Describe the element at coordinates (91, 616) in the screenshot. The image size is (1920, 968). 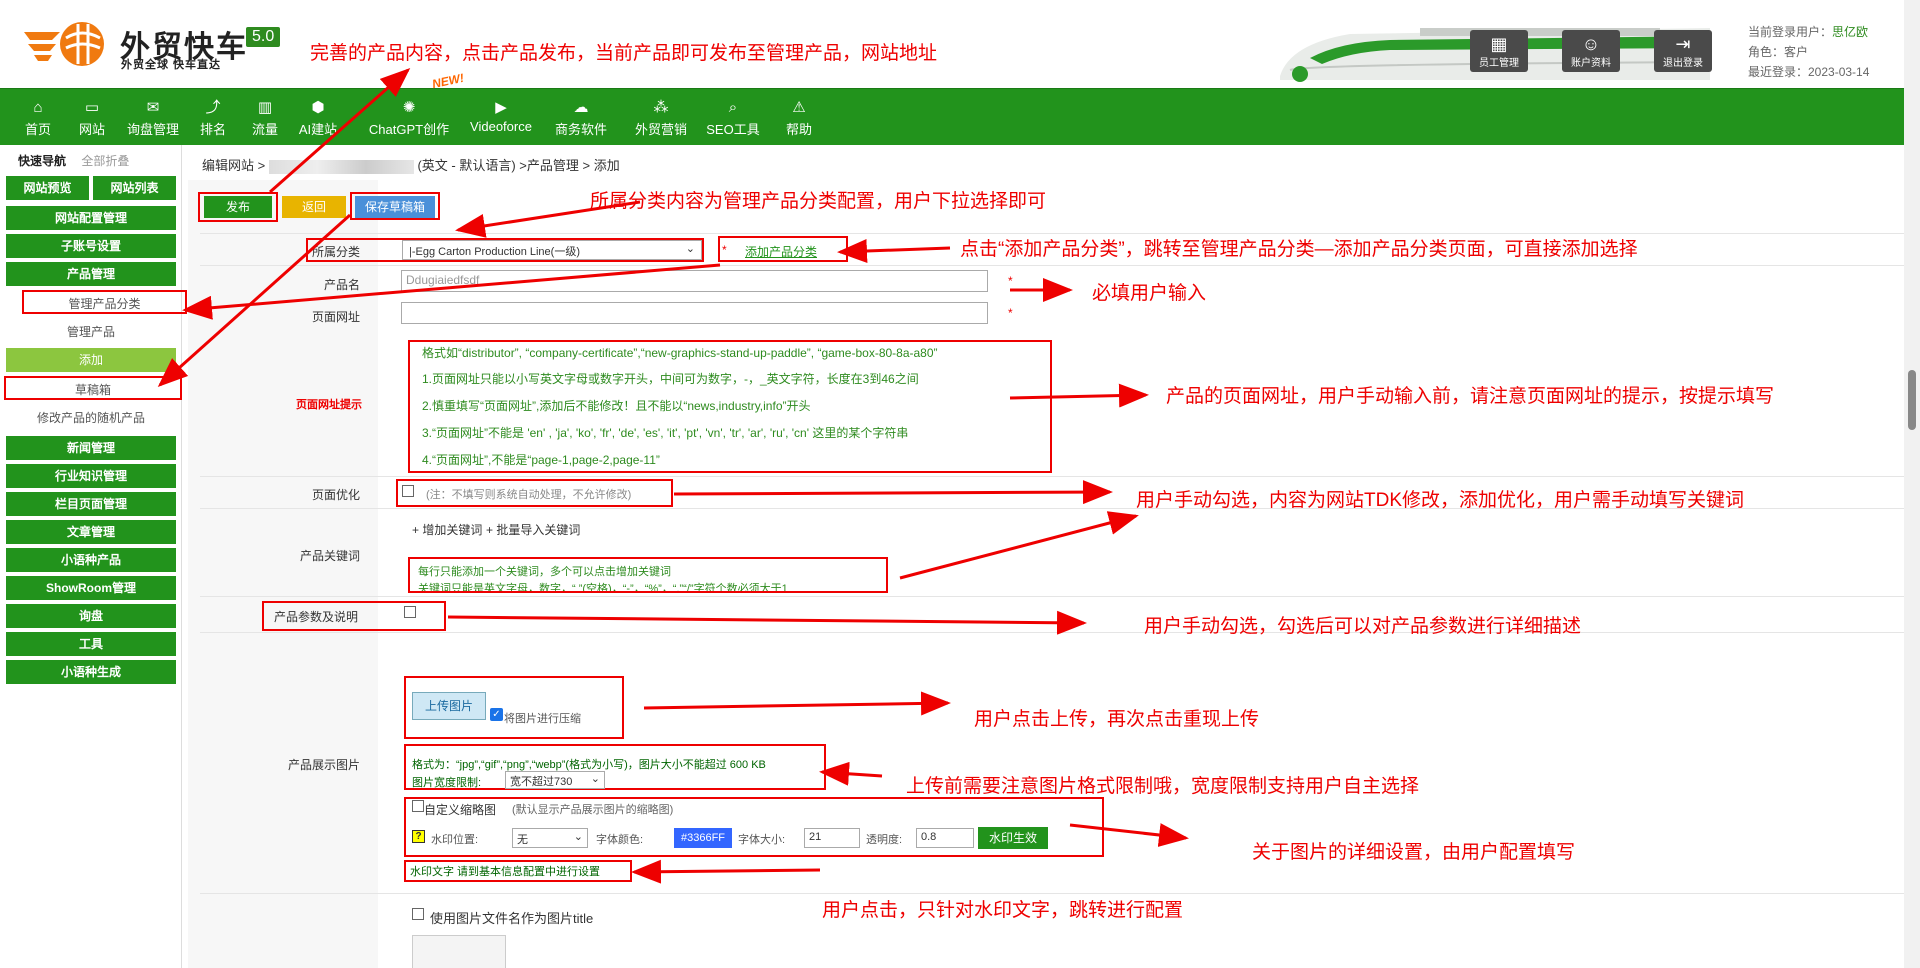
I see `sidebar-group-item: 询盘` at that location.